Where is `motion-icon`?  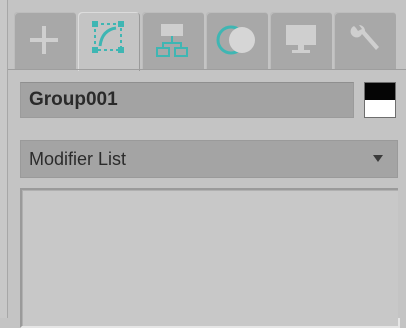 motion-icon is located at coordinates (235, 40).